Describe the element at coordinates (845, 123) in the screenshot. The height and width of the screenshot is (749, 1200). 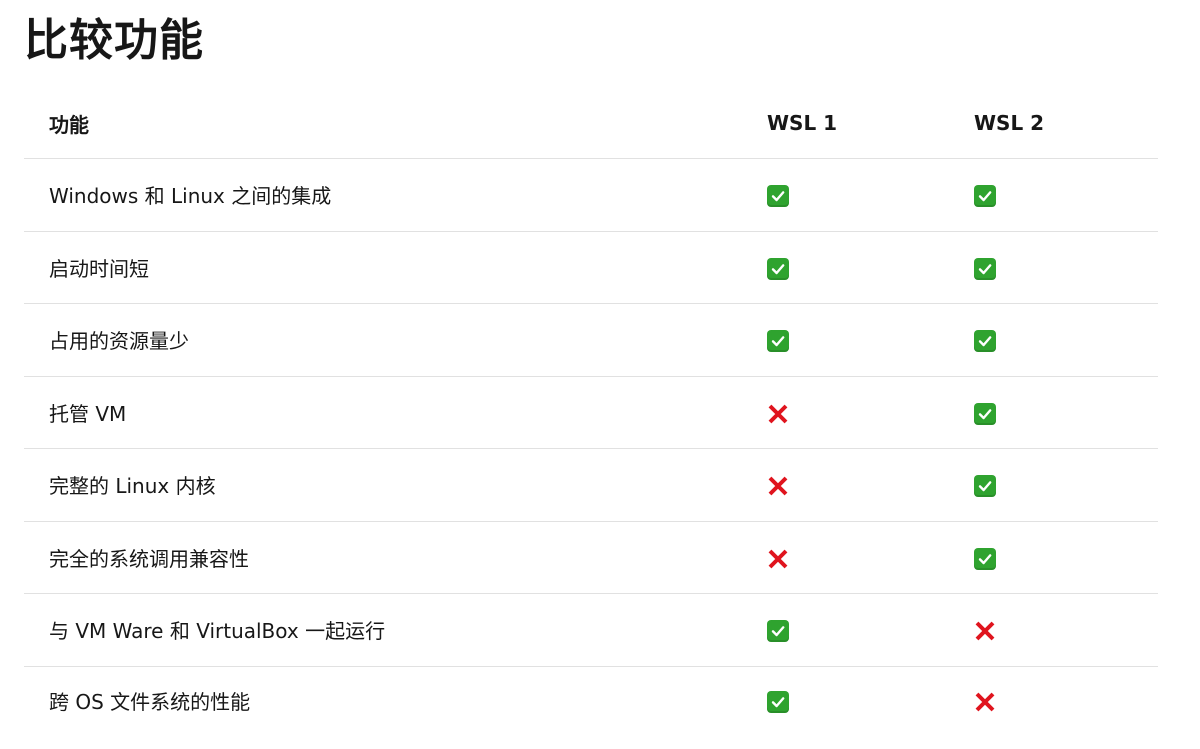
I see `header-wsl1: WSL 1` at that location.